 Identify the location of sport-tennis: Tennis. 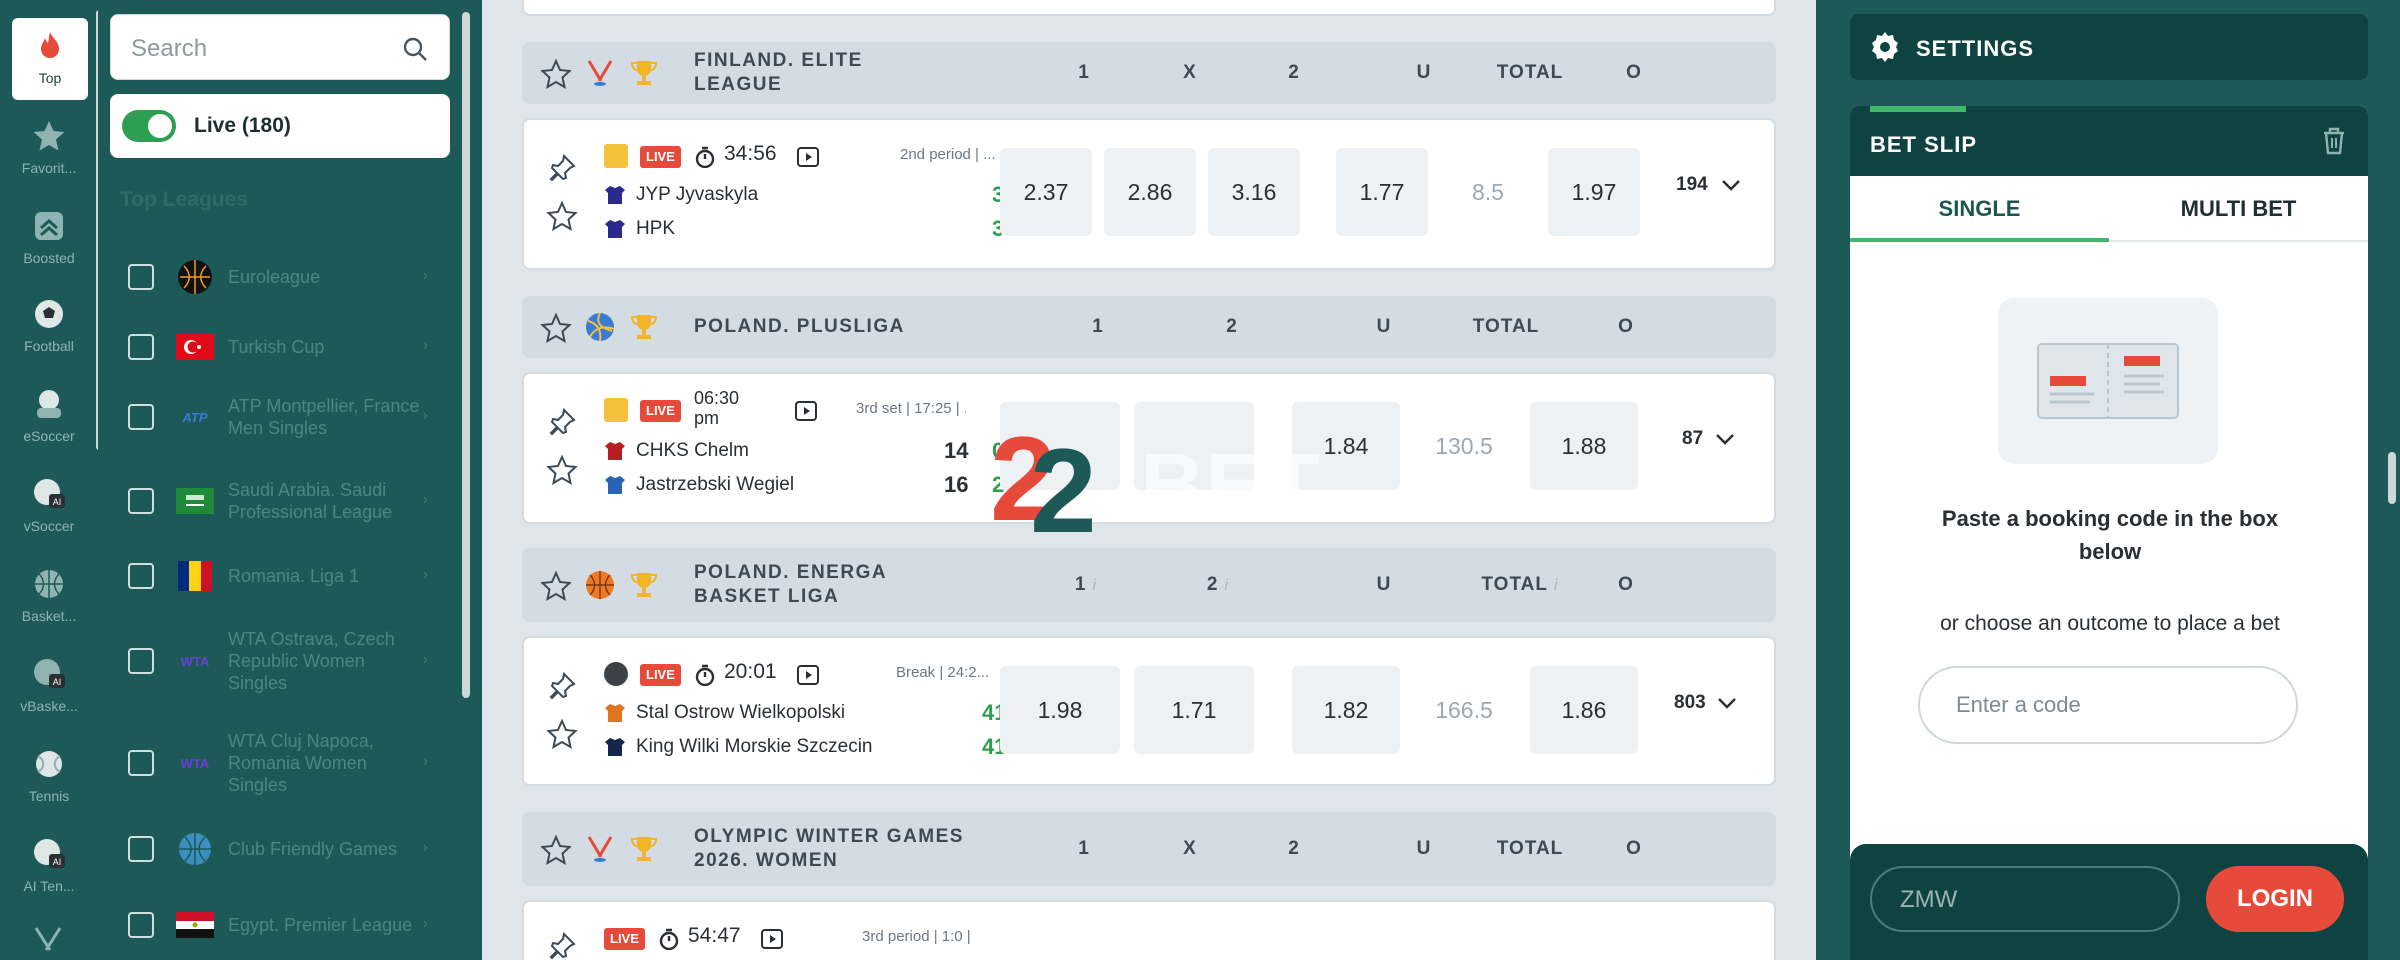
(49, 777).